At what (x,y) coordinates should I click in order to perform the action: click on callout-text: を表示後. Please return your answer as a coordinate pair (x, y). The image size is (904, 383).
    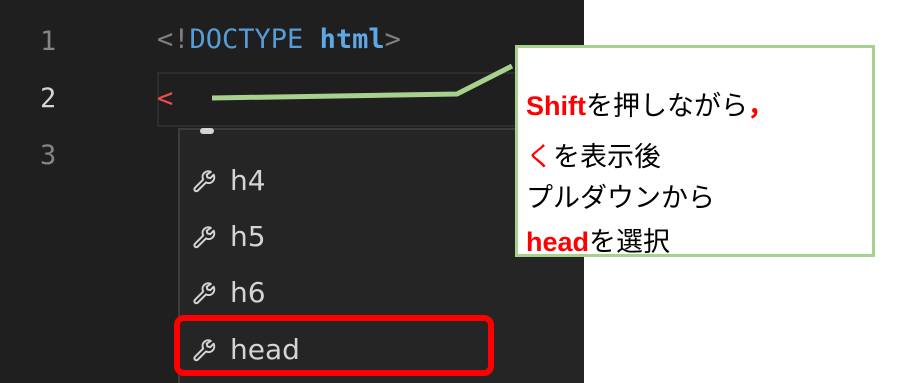
    Looking at the image, I should click on (607, 157).